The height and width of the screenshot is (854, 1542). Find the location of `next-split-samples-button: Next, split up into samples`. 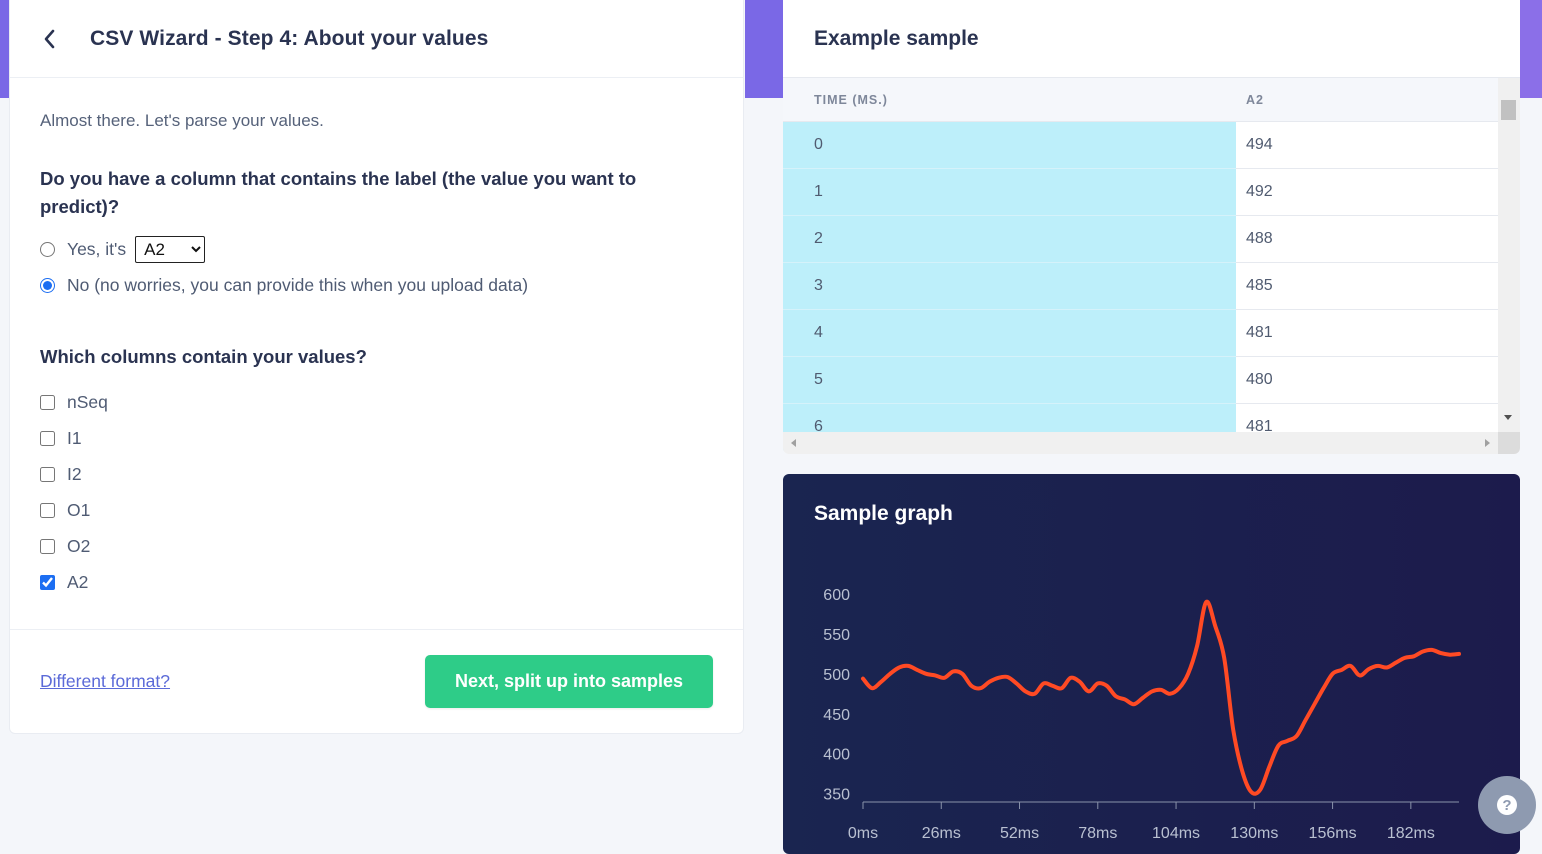

next-split-samples-button: Next, split up into samples is located at coordinates (569, 681).